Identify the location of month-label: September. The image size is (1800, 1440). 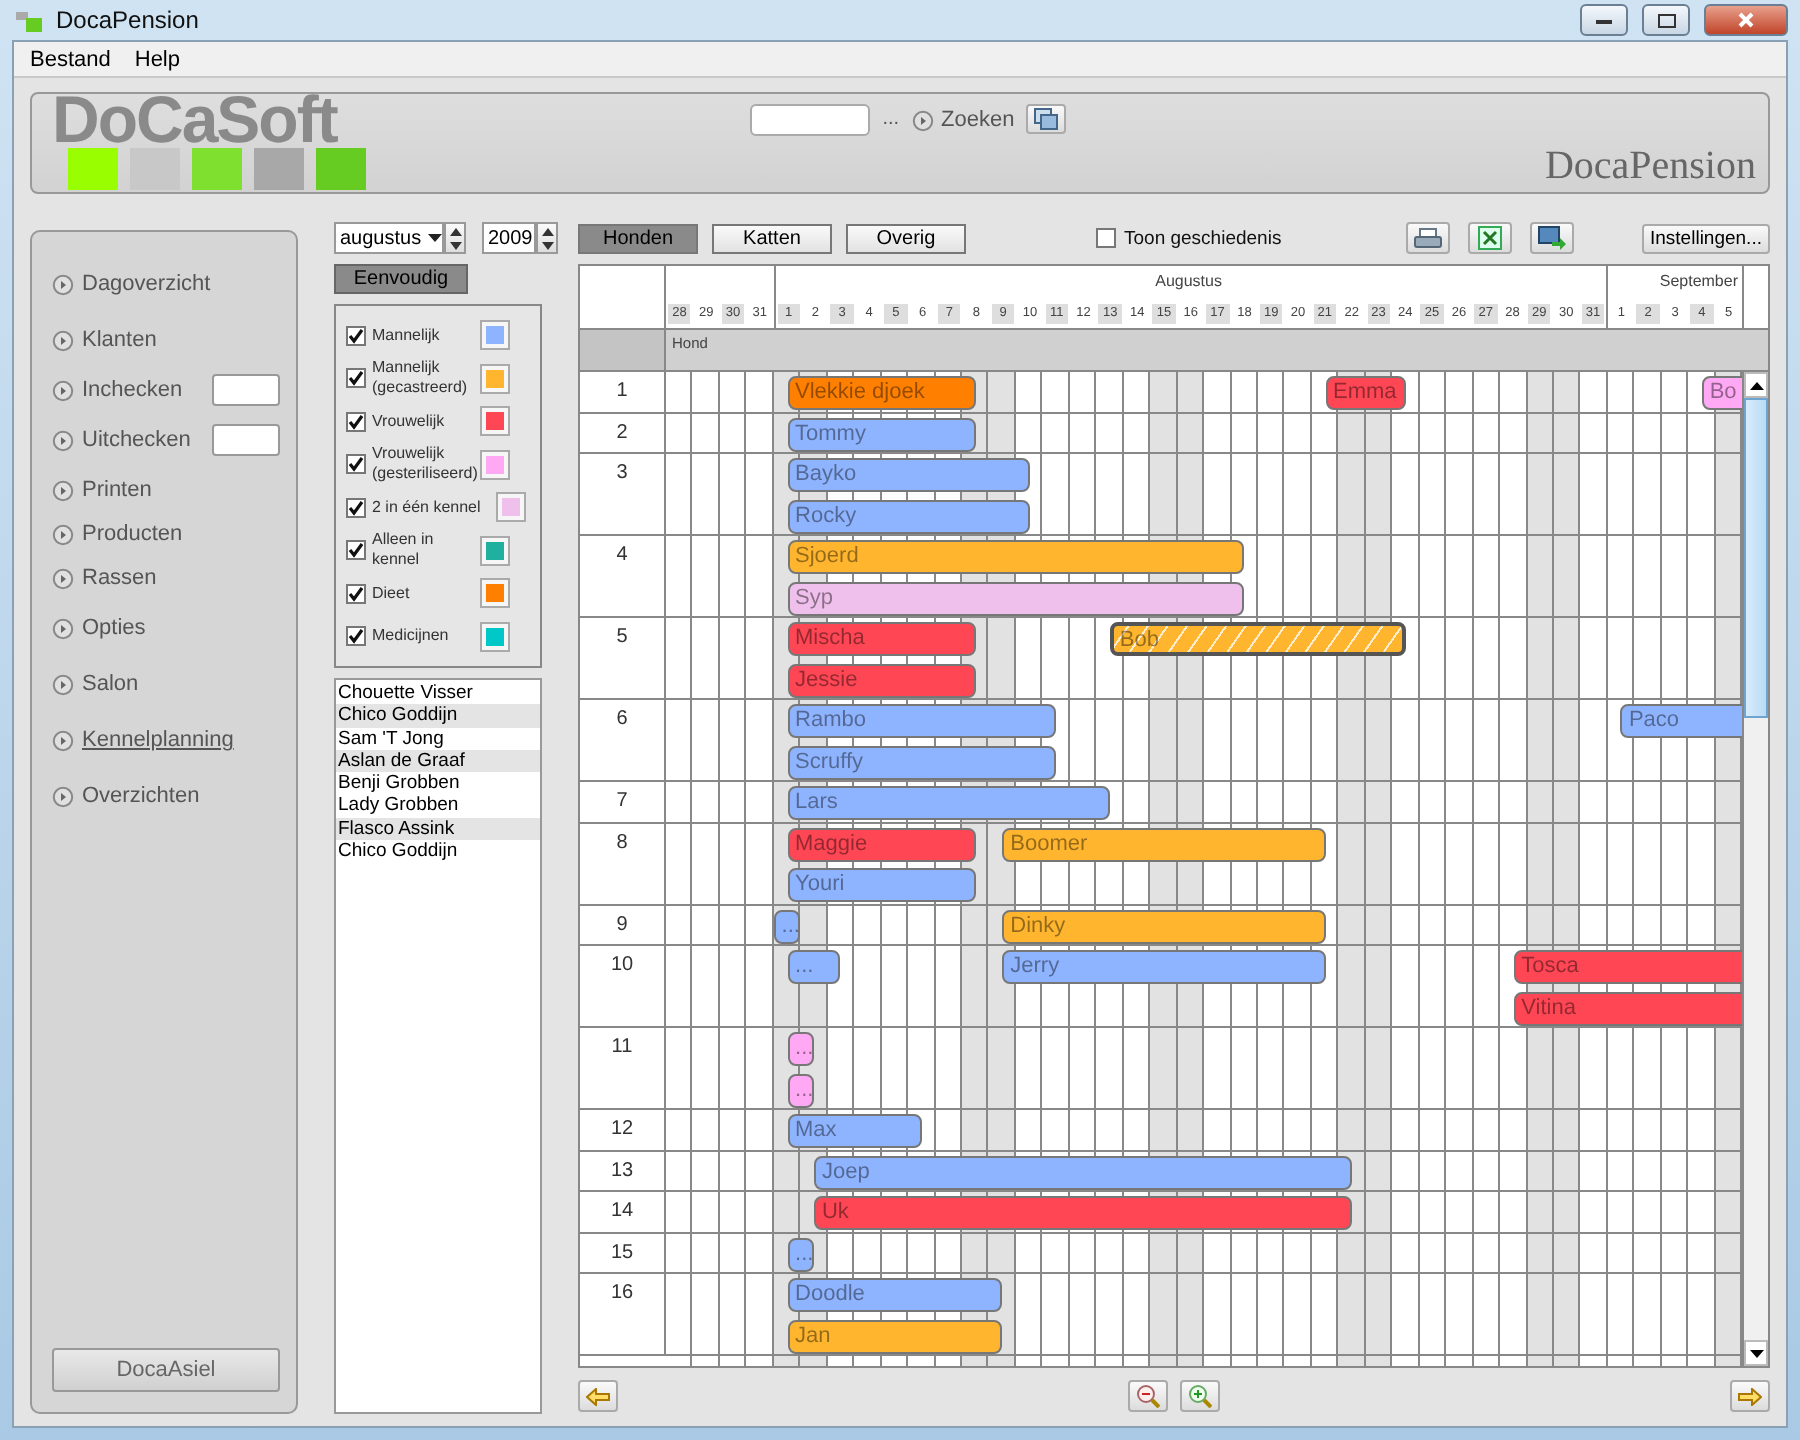
(1698, 282).